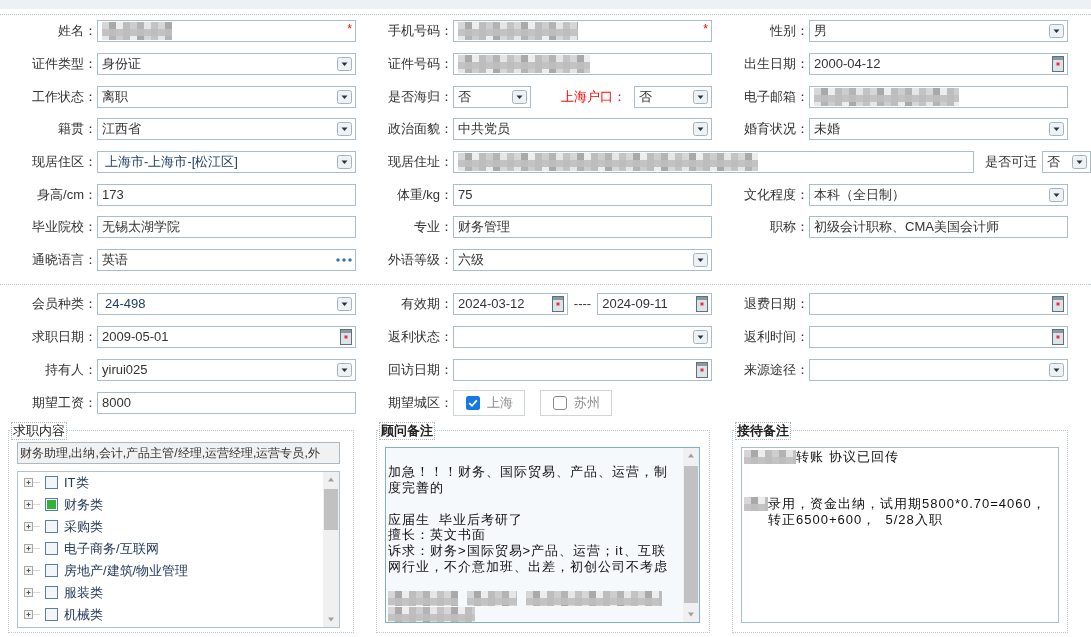 The height and width of the screenshot is (637, 1091). Describe the element at coordinates (489, 403) in the screenshot. I see `checkbox-option: 上海` at that location.